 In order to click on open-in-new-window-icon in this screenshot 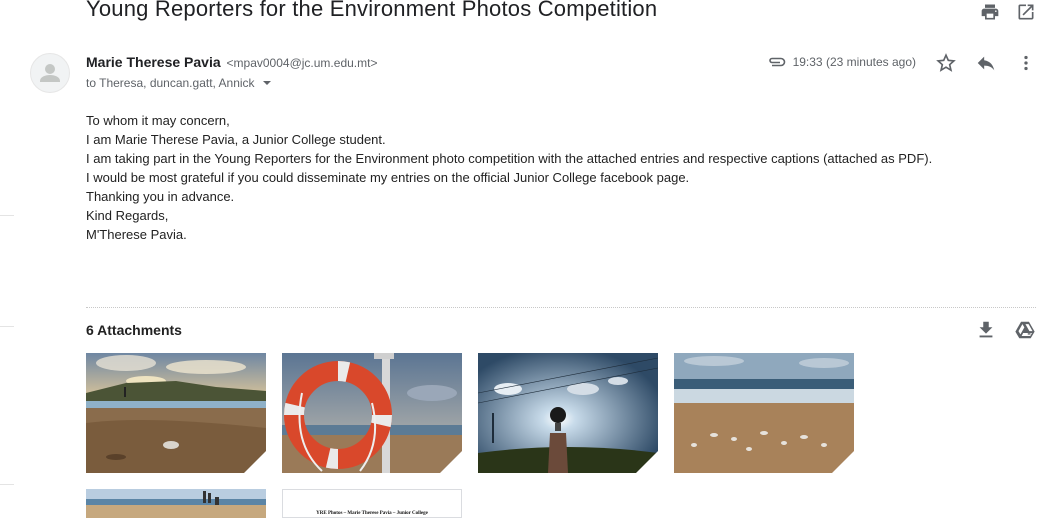, I will do `click(1026, 12)`.